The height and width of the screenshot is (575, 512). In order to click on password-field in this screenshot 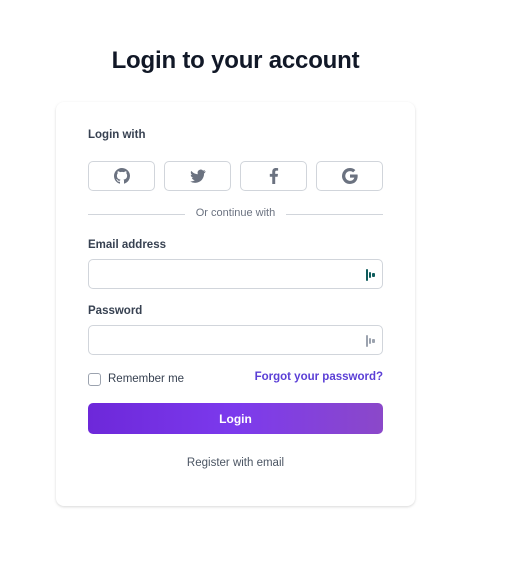, I will do `click(235, 340)`.